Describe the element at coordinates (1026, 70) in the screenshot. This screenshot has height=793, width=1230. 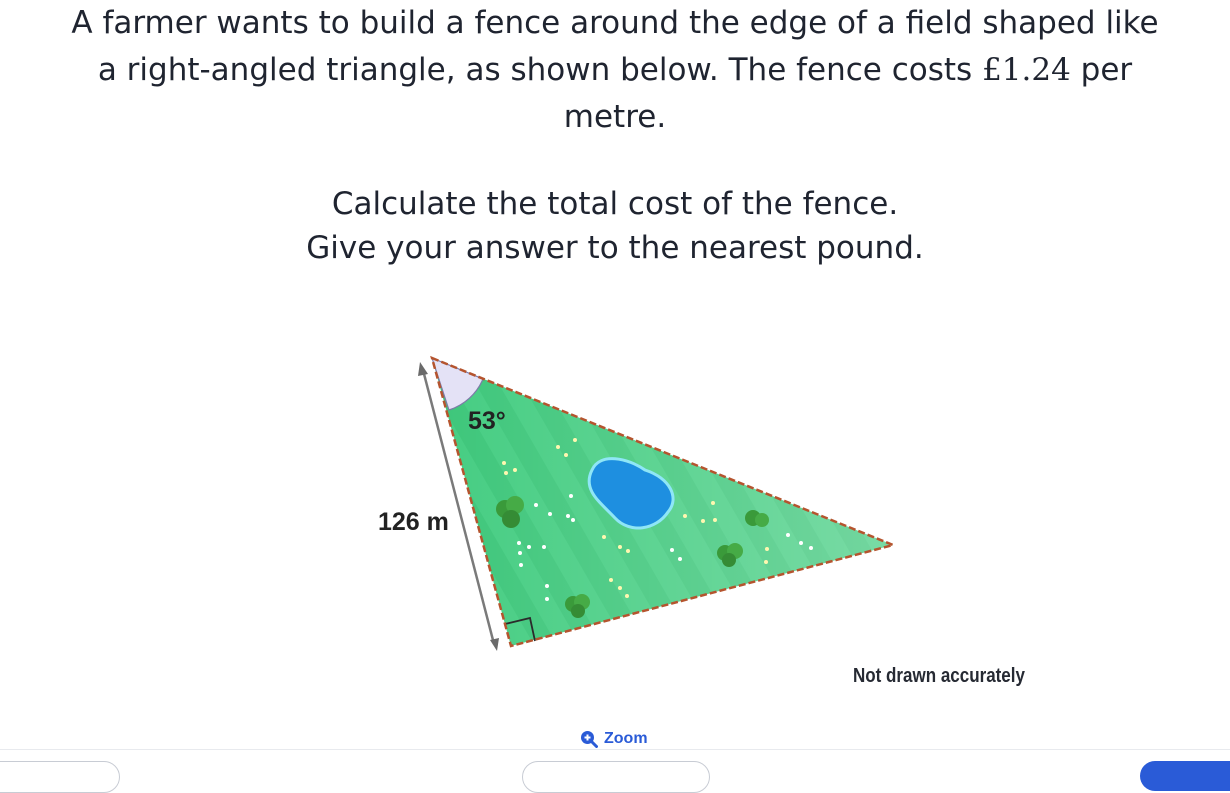
I see `price-value: £1.24` at that location.